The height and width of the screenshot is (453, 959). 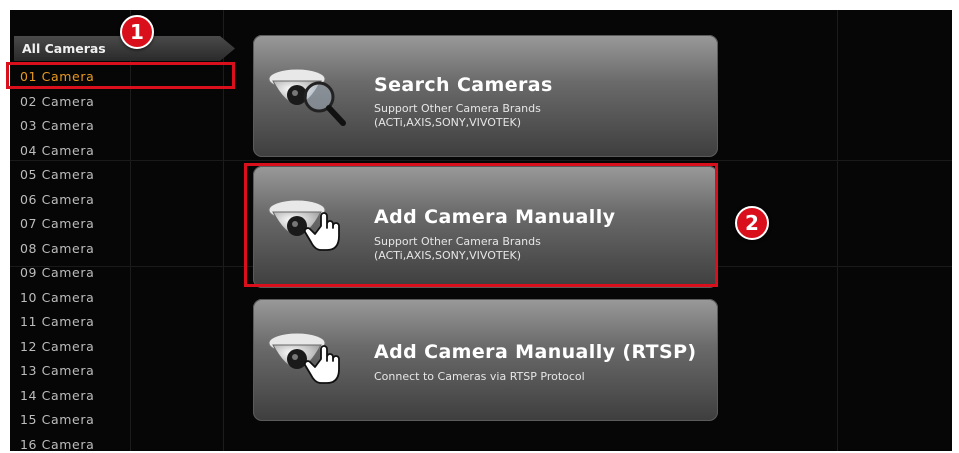 I want to click on camera-item-15: 15 Camera, so click(x=120, y=420).